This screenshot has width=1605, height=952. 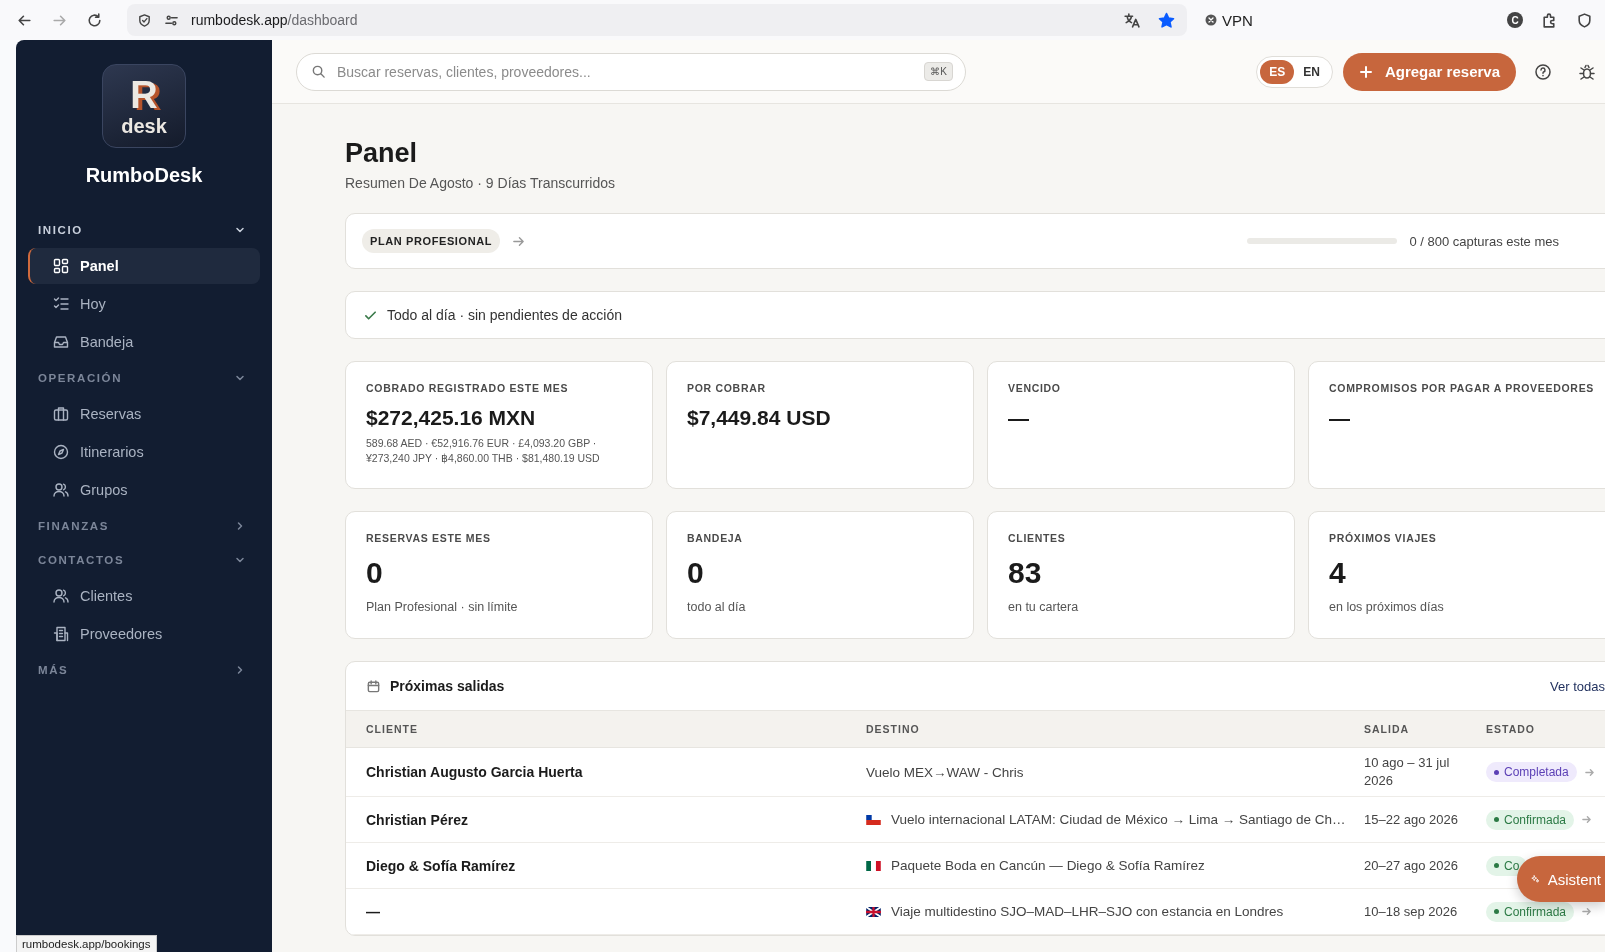 I want to click on table-cell-text: Christian Augusto Garcia Huerta, so click(x=475, y=772).